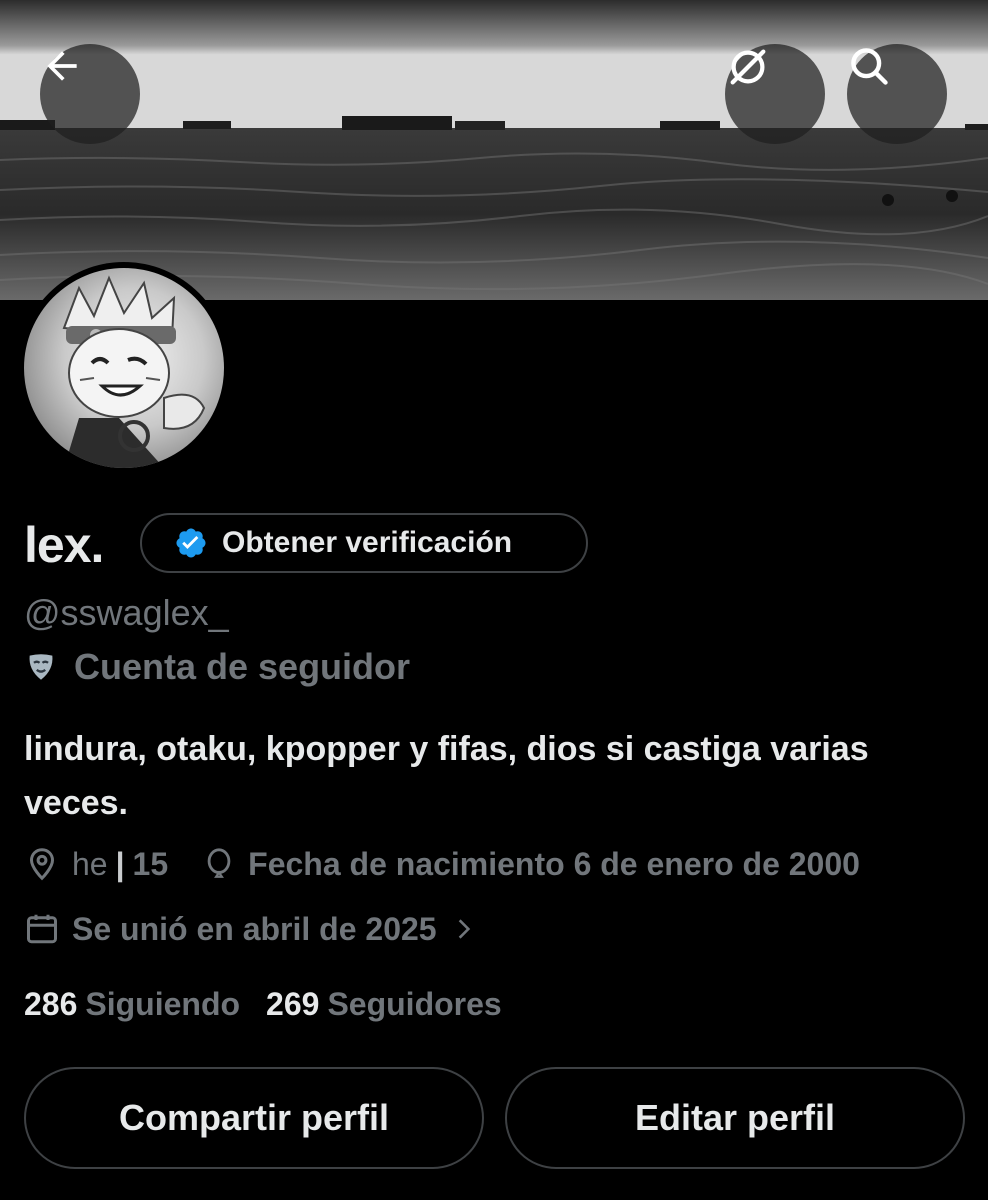 The width and height of the screenshot is (988, 1200). I want to click on balloon-icon, so click(219, 863).